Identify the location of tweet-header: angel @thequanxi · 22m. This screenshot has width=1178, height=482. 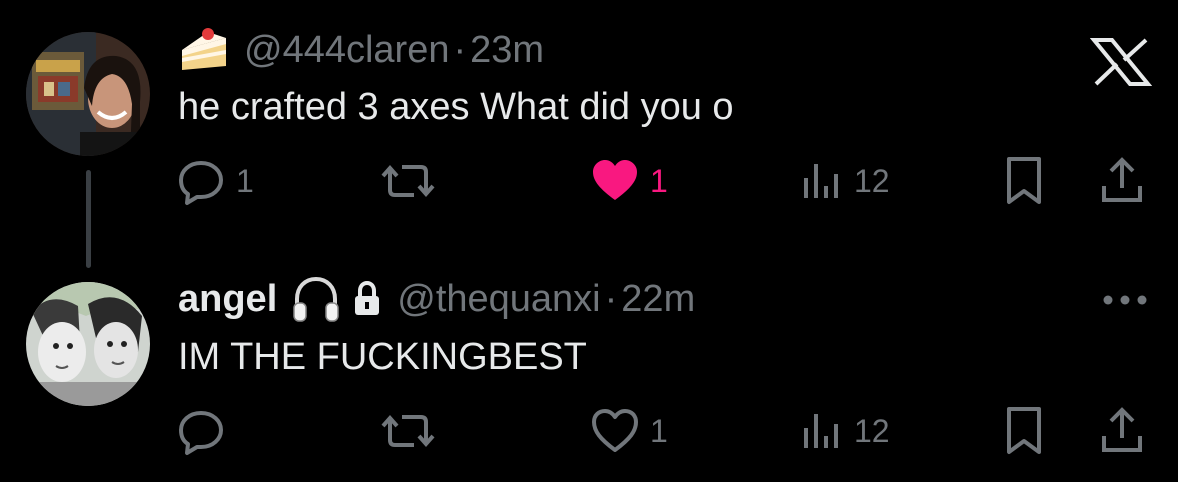
(436, 299).